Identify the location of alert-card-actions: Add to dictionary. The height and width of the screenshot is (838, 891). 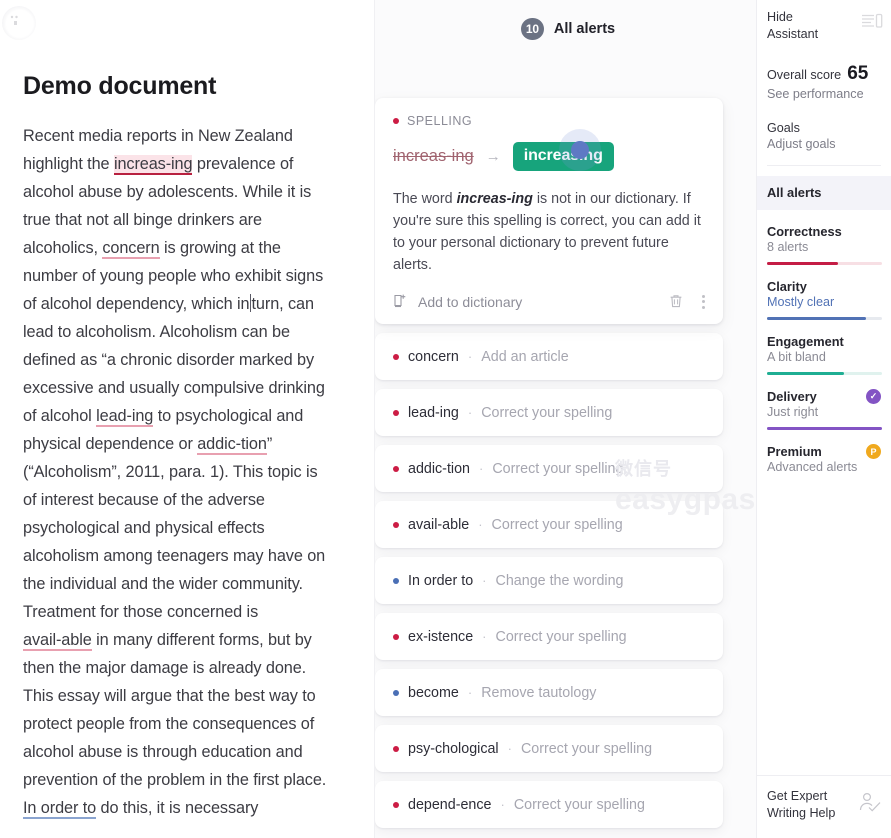
(549, 302).